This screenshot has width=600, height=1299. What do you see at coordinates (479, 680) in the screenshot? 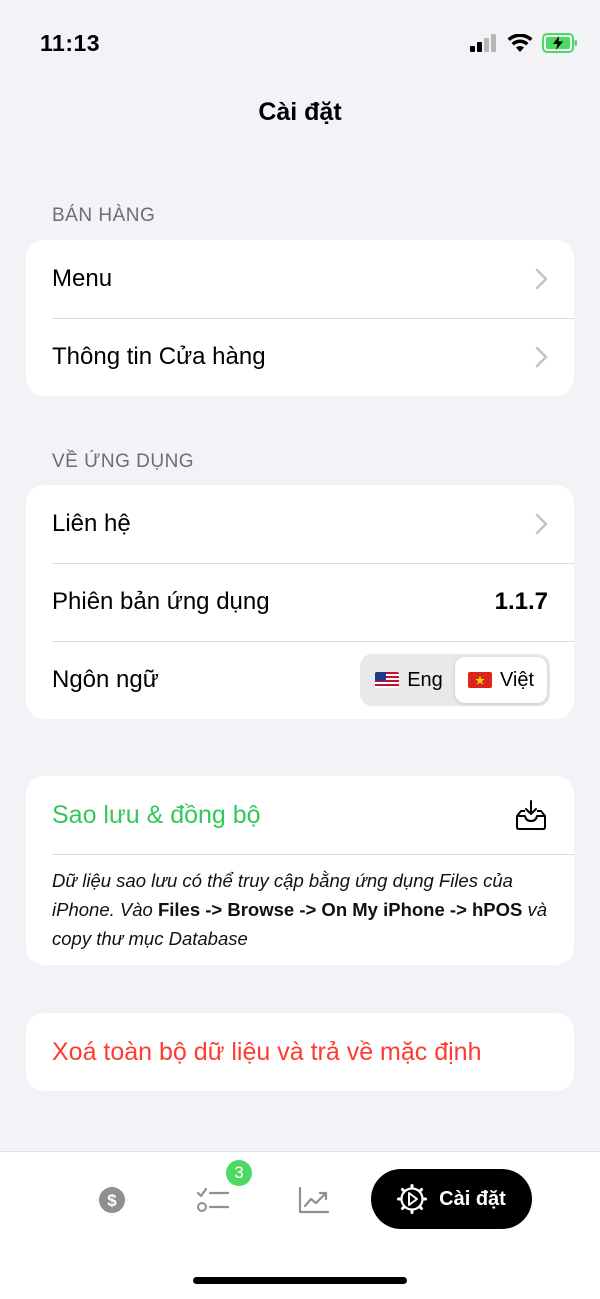
I see `vn-flag-icon` at bounding box center [479, 680].